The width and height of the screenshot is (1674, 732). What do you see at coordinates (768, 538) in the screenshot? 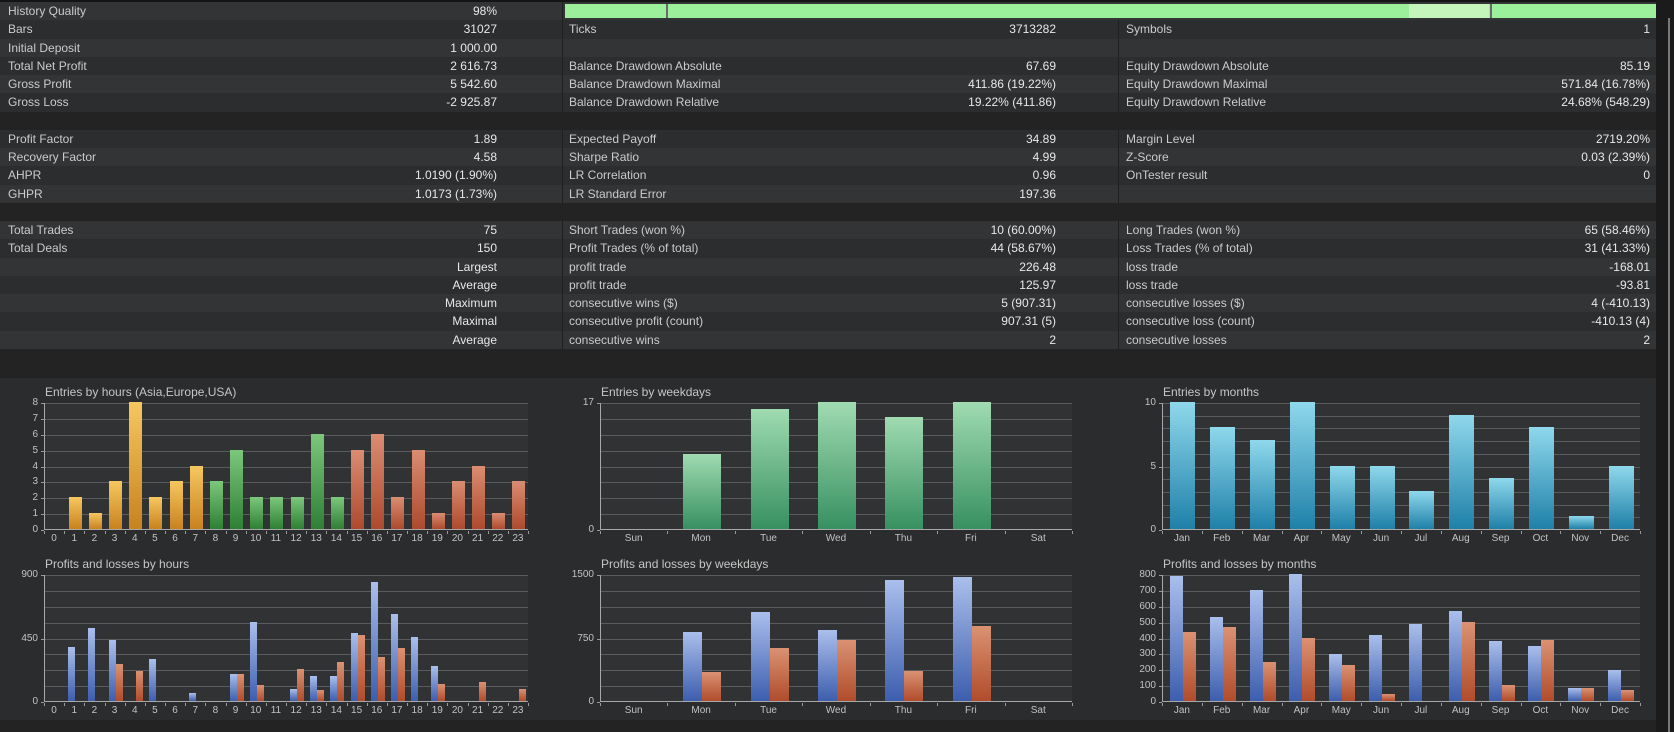
I see `x-tick-label: Tue` at bounding box center [768, 538].